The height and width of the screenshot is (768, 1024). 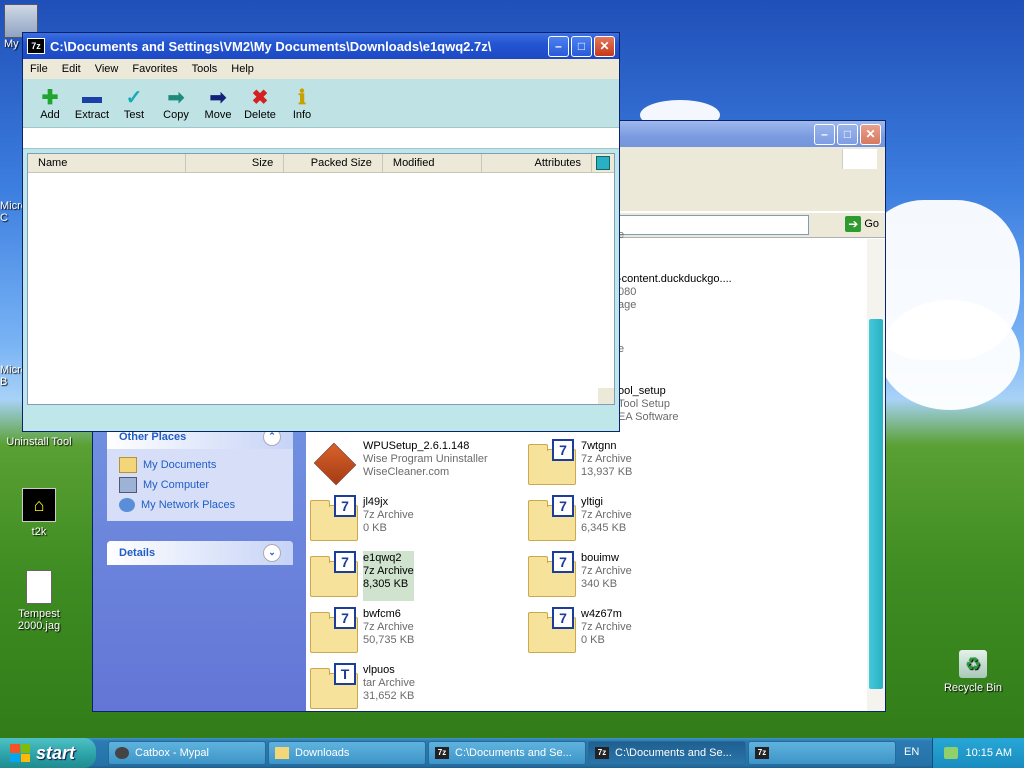 What do you see at coordinates (235, 163) in the screenshot?
I see `column-size: Size` at bounding box center [235, 163].